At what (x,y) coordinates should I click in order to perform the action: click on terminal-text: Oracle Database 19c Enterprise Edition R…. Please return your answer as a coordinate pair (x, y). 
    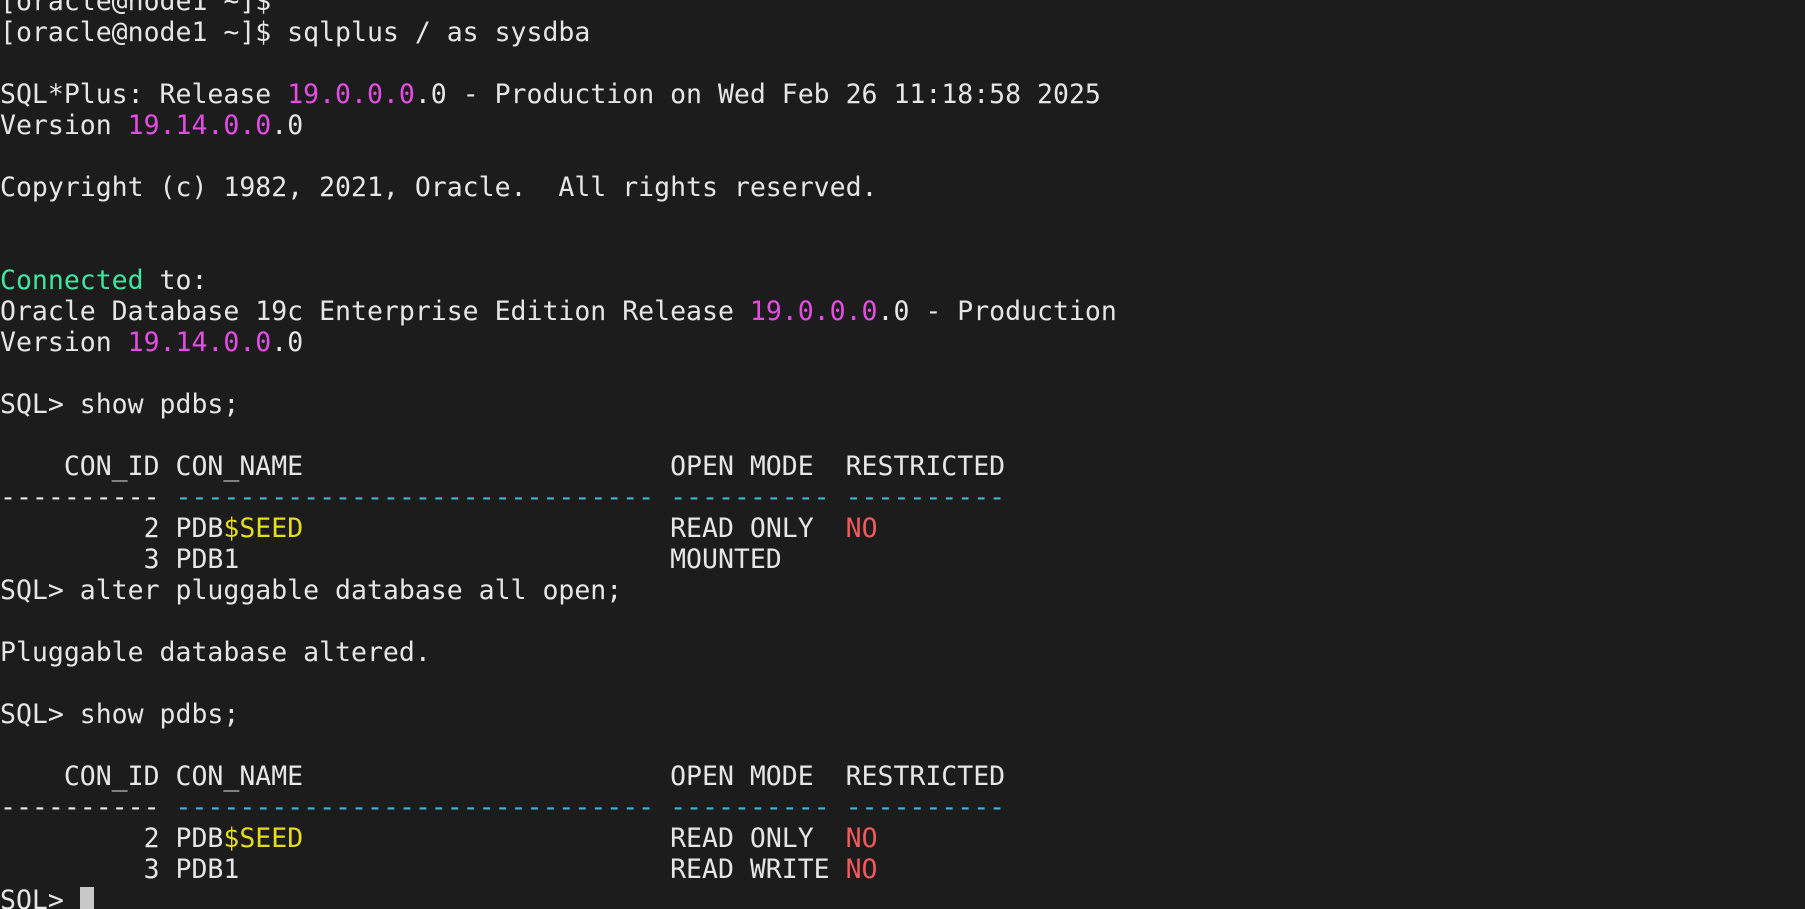
    Looking at the image, I should click on (375, 311).